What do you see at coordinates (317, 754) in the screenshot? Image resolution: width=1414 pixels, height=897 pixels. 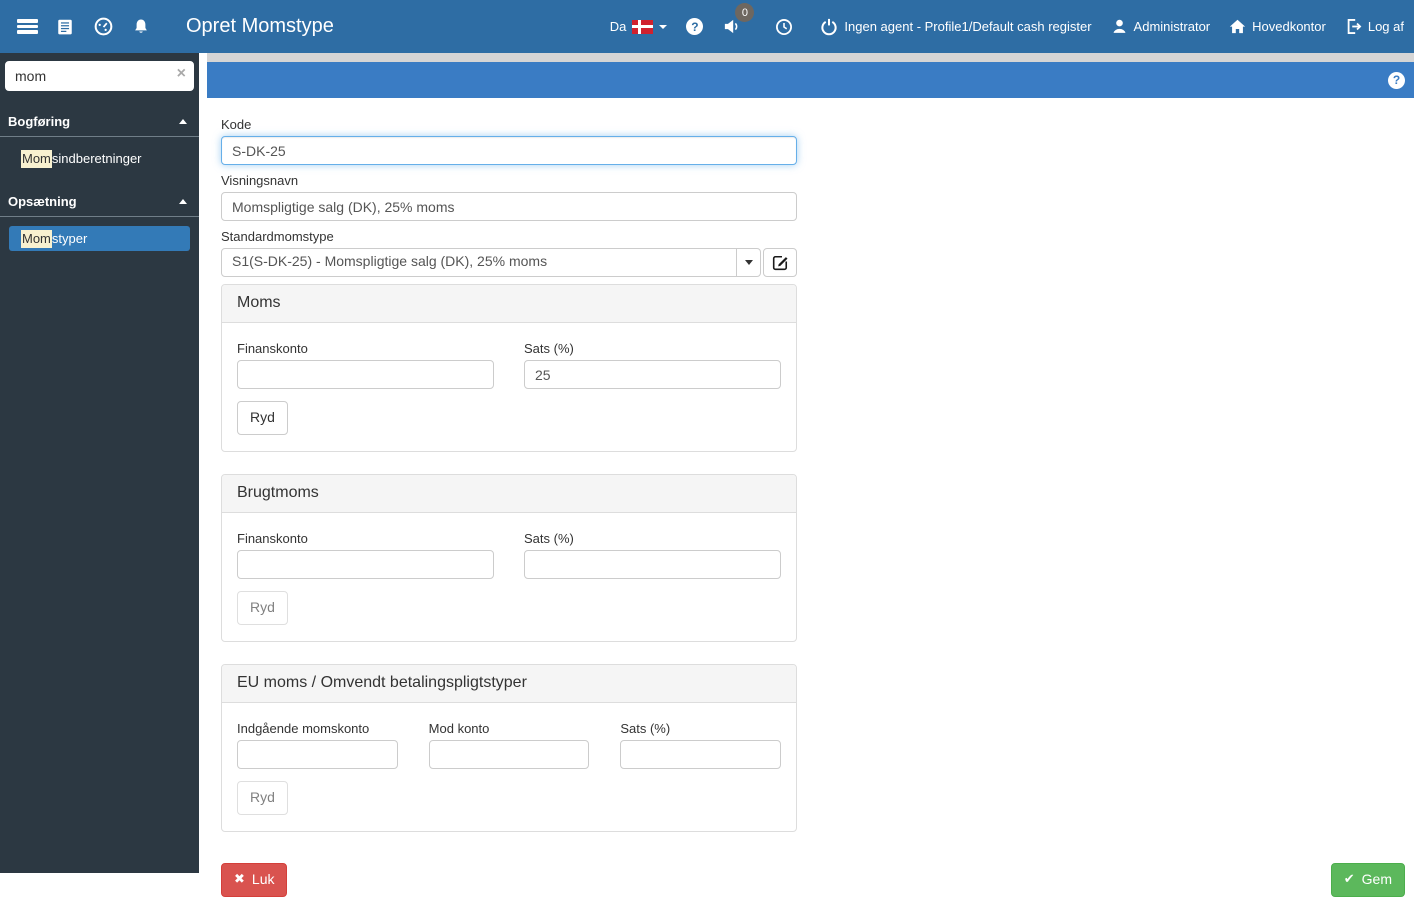 I see `eu-indgaaende-momskonto-input` at bounding box center [317, 754].